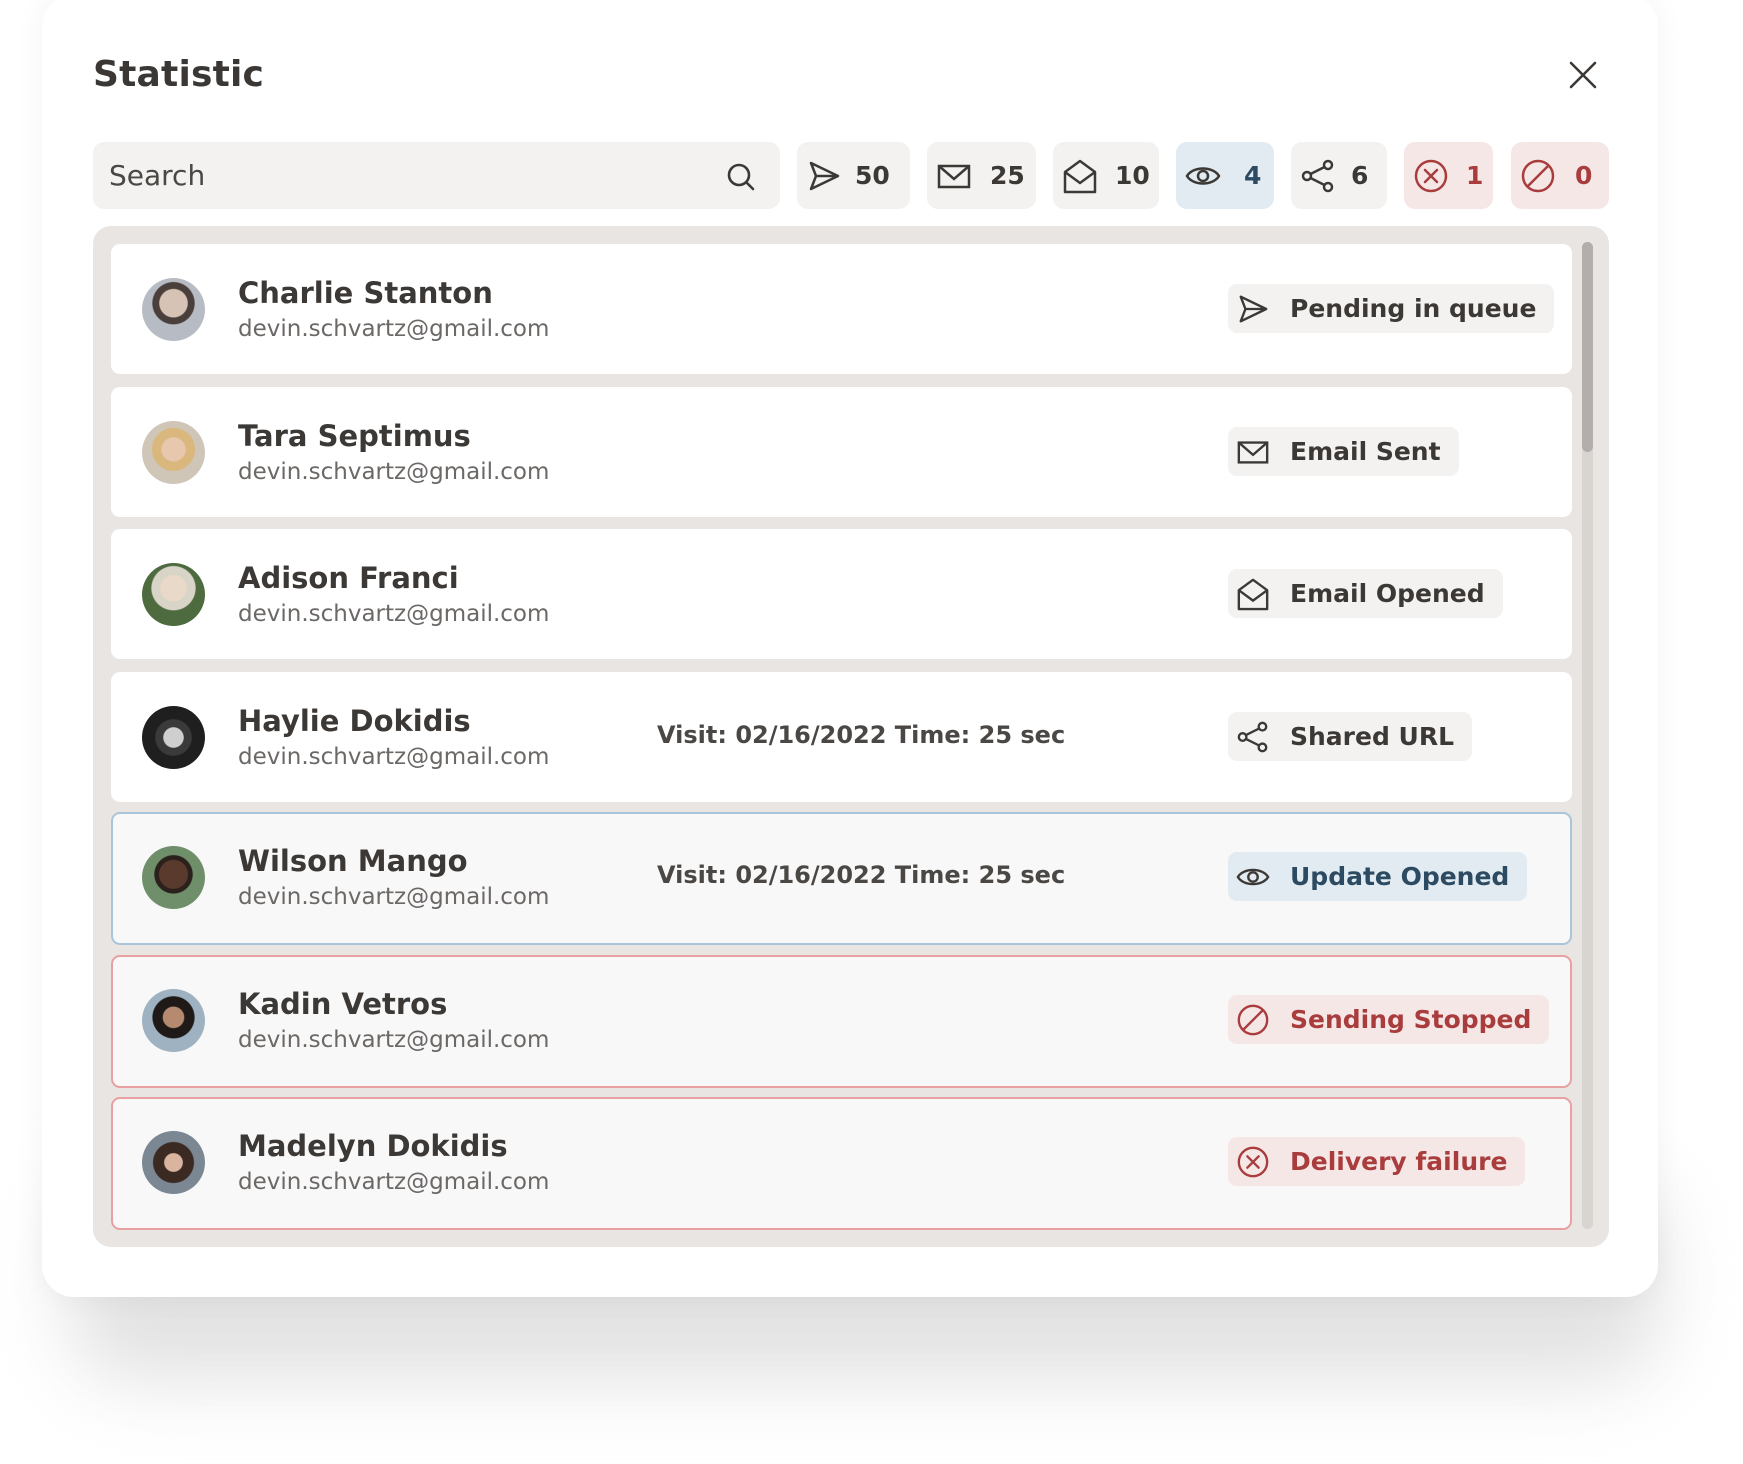 The width and height of the screenshot is (1743, 1464). What do you see at coordinates (354, 436) in the screenshot?
I see `contact-name: Tara Septimus` at bounding box center [354, 436].